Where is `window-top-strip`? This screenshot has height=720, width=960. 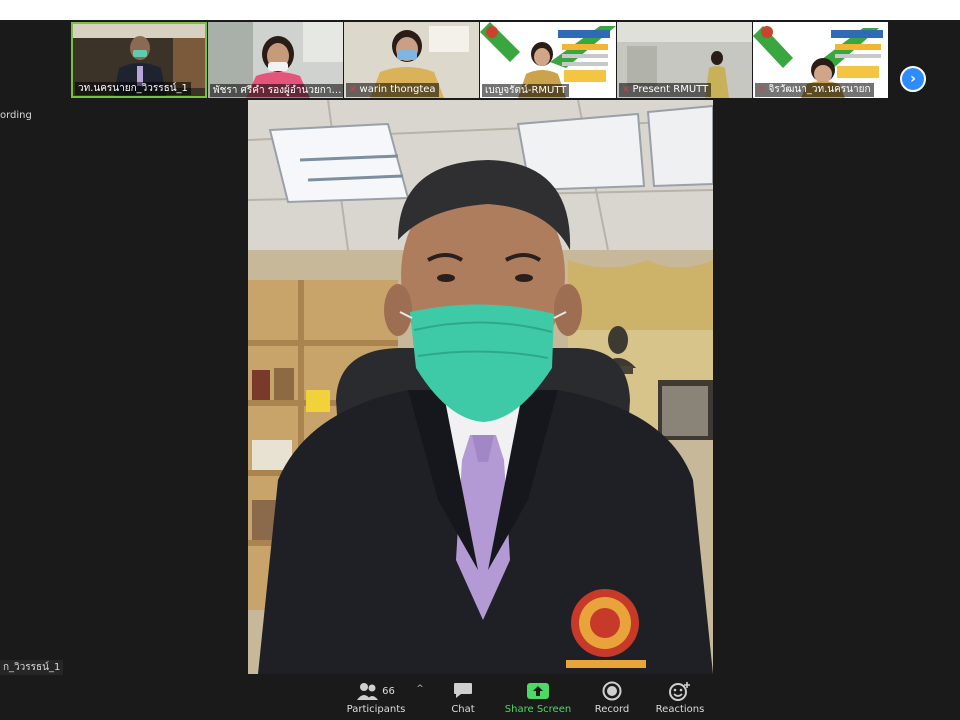 window-top-strip is located at coordinates (480, 10).